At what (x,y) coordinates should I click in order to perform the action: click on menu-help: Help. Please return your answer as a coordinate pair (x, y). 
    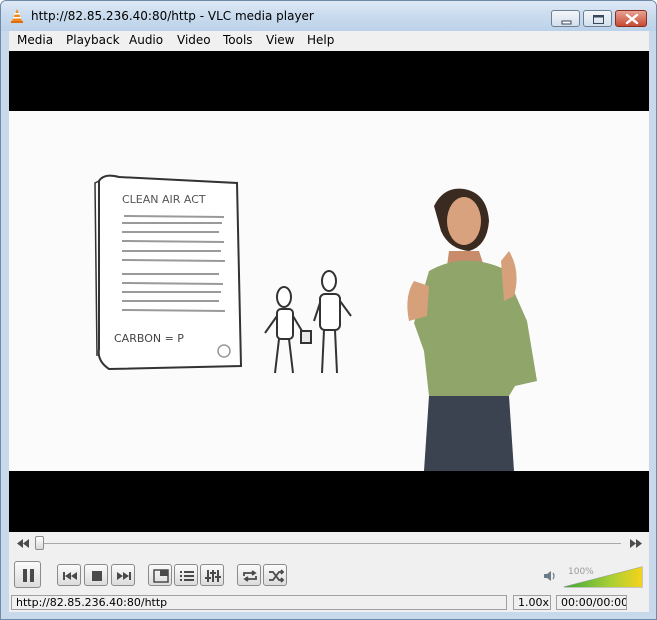
    Looking at the image, I should click on (320, 40).